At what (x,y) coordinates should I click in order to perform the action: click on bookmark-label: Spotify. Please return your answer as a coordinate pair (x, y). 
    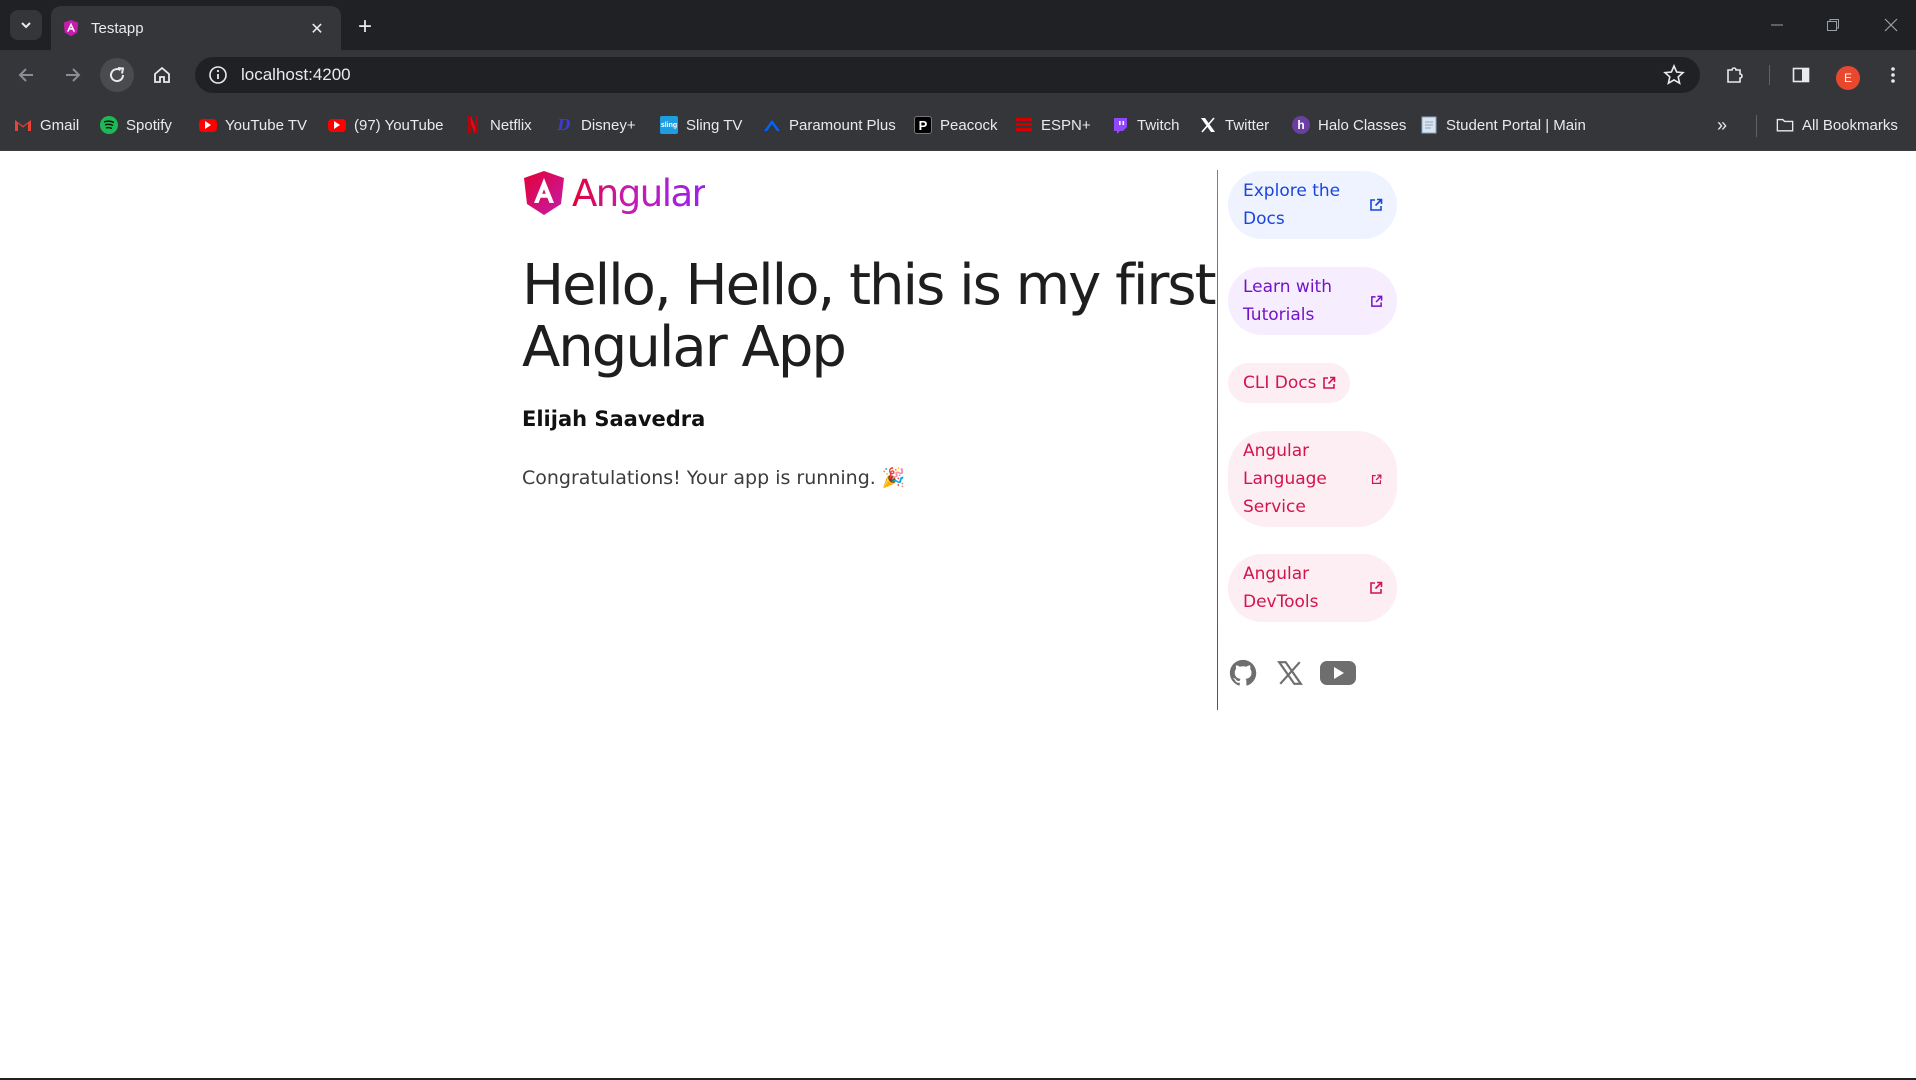
    Looking at the image, I should click on (149, 125).